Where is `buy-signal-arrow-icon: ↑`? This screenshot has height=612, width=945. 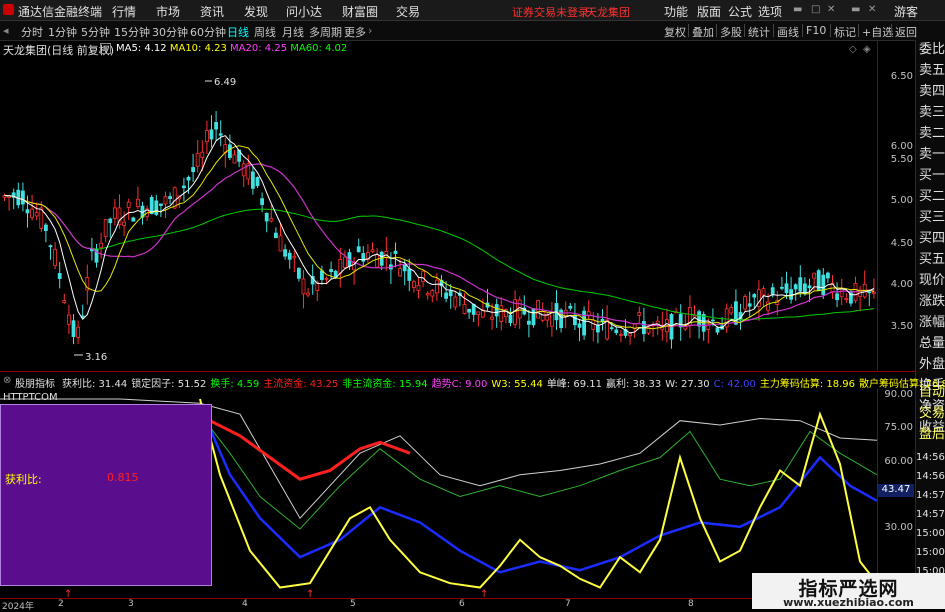
buy-signal-arrow-icon: ↑ is located at coordinates (68, 593).